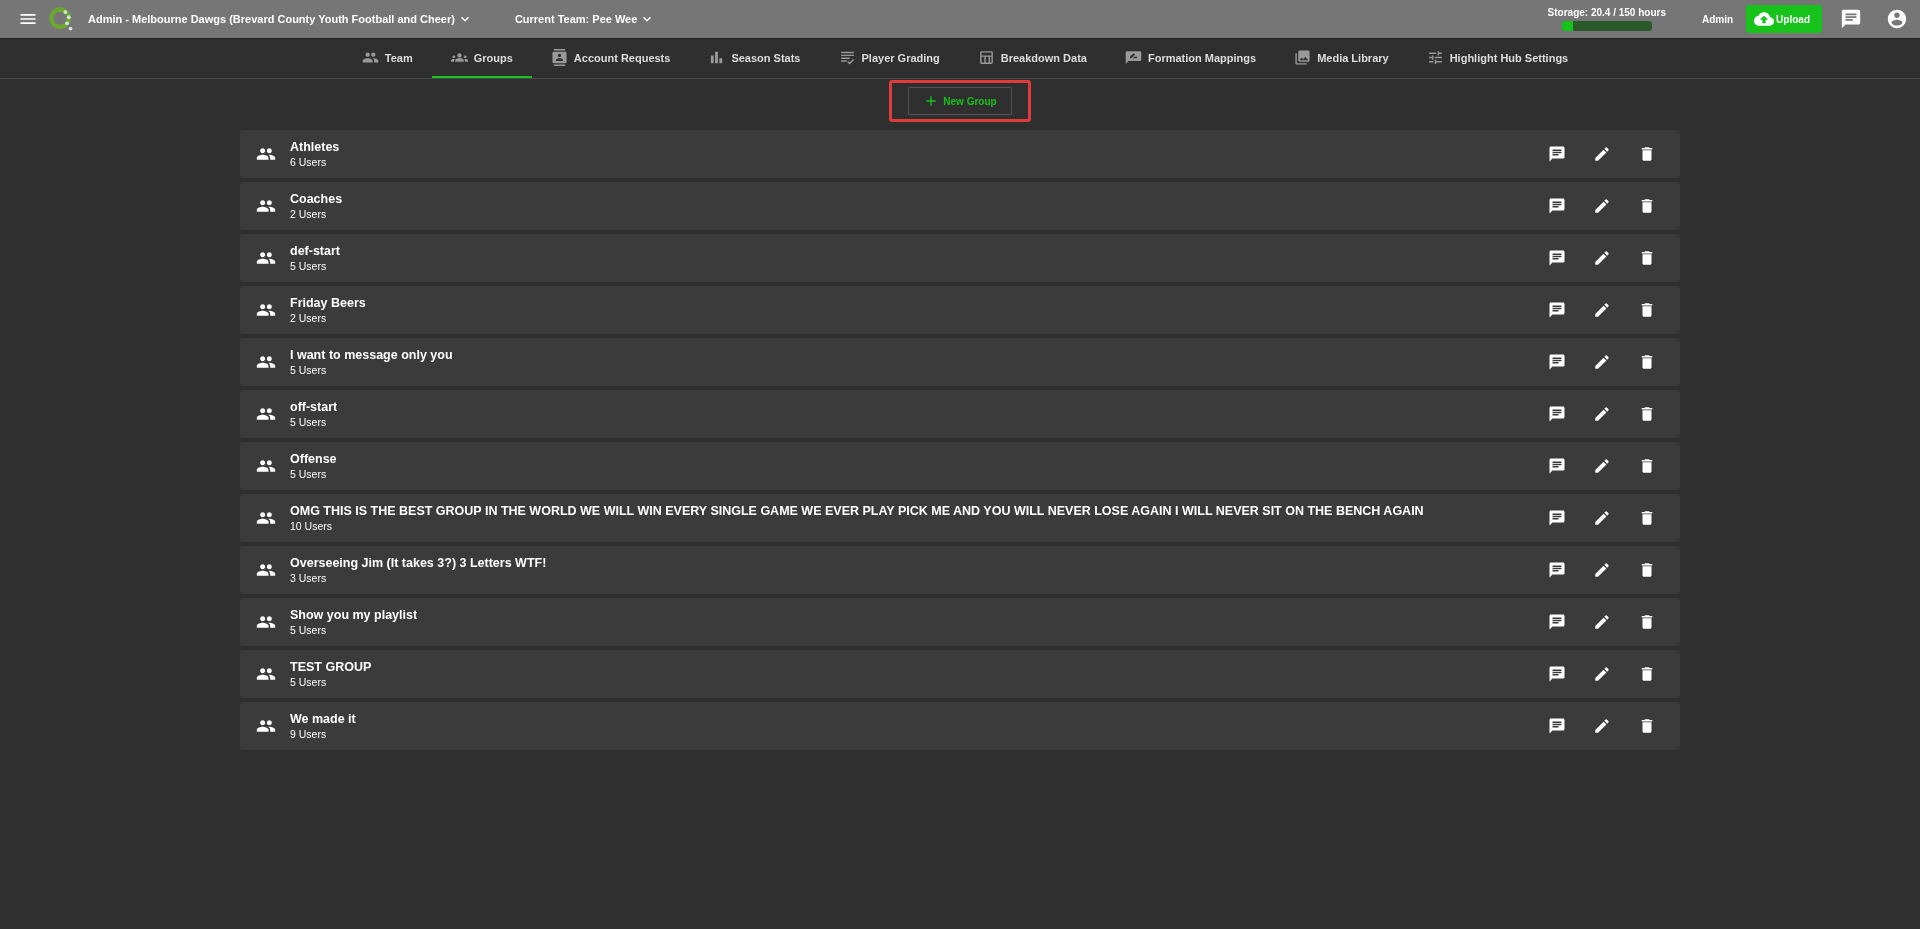  Describe the element at coordinates (960, 570) in the screenshot. I see `group-row: Overseeing Jim (It takes 3?) 3 Letters WTF! 3 Users` at that location.